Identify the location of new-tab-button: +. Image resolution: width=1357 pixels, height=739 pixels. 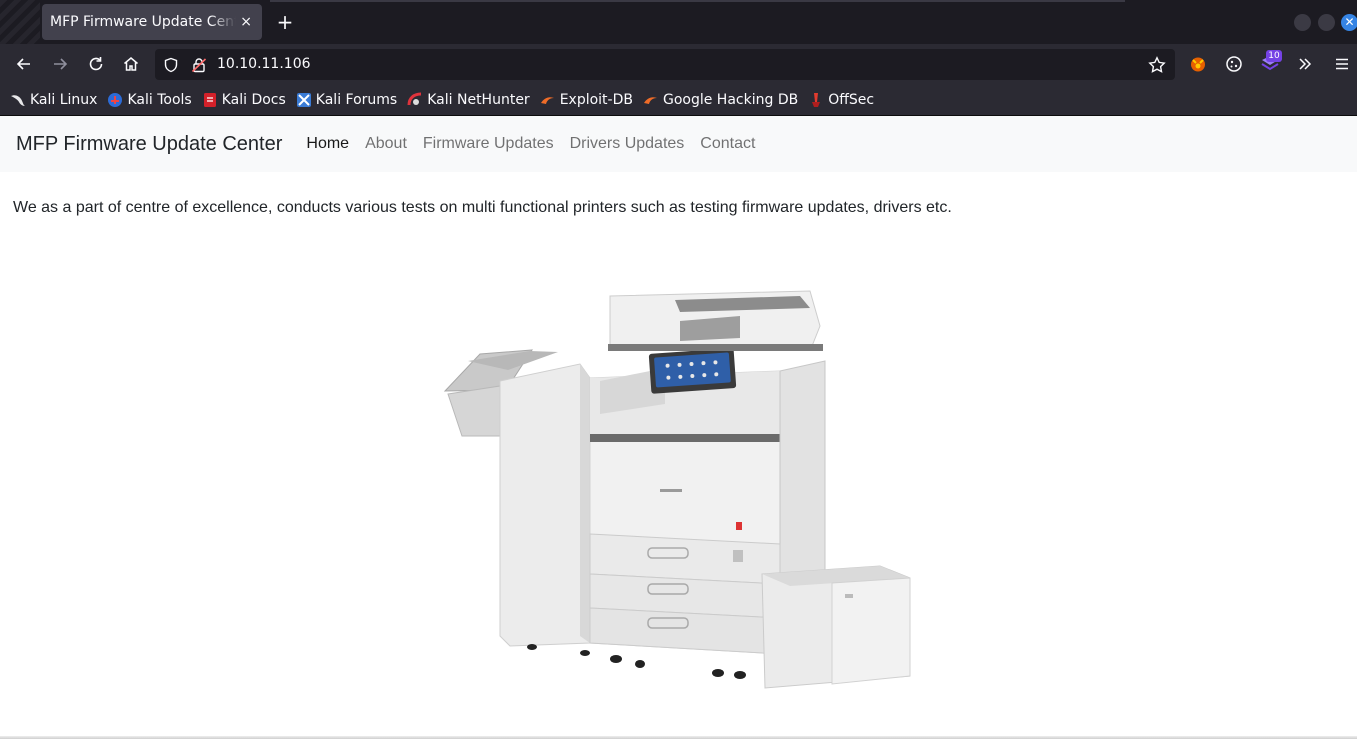
(285, 22).